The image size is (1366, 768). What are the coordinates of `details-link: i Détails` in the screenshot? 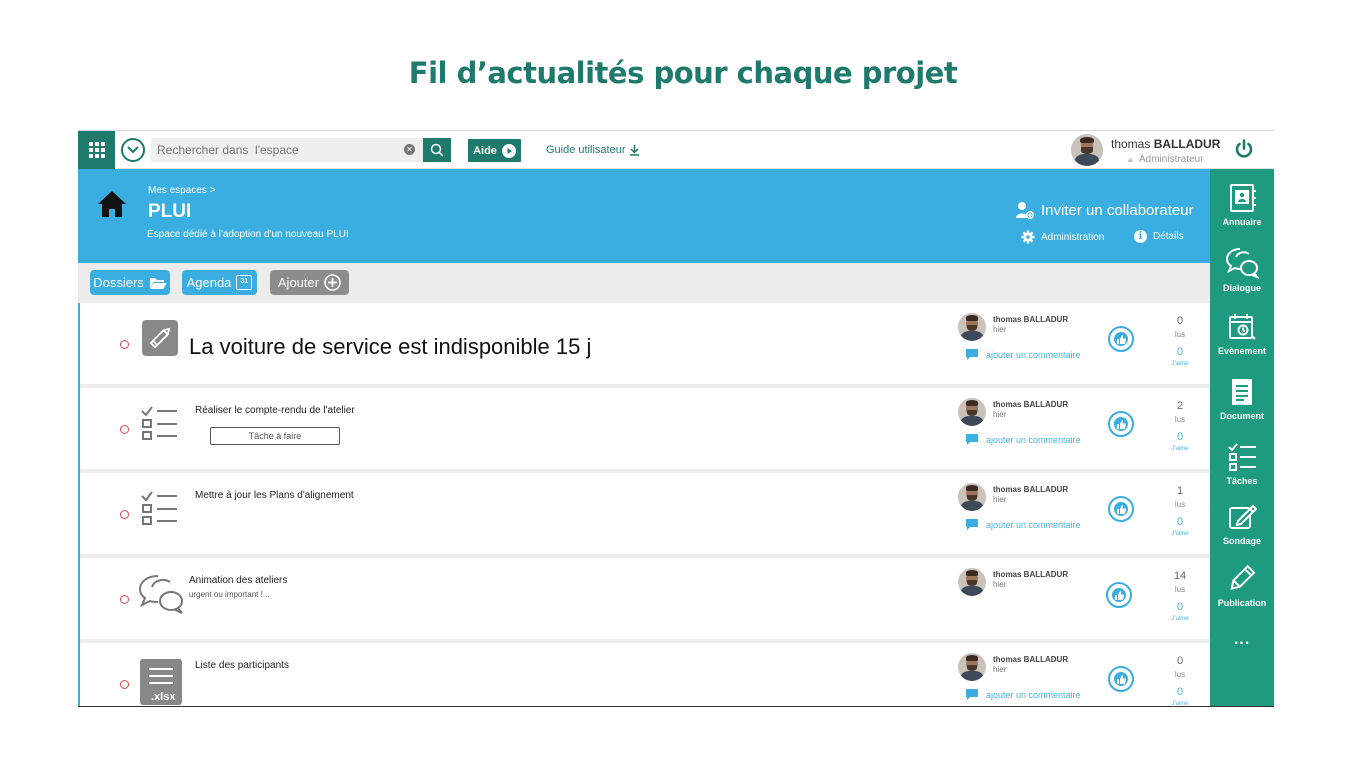 It's located at (1159, 236).